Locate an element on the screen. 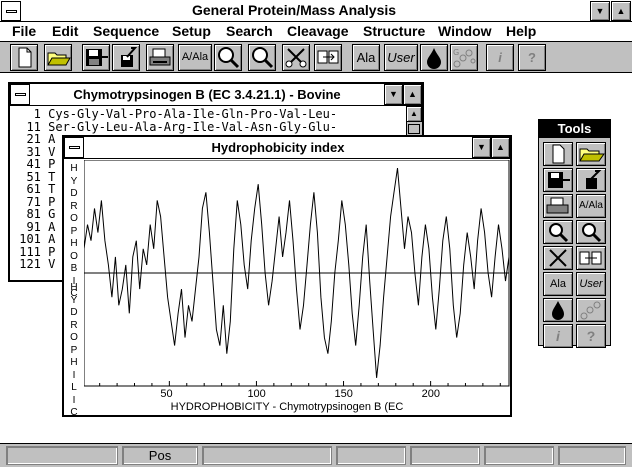  tools-zoom-button is located at coordinates (558, 232).